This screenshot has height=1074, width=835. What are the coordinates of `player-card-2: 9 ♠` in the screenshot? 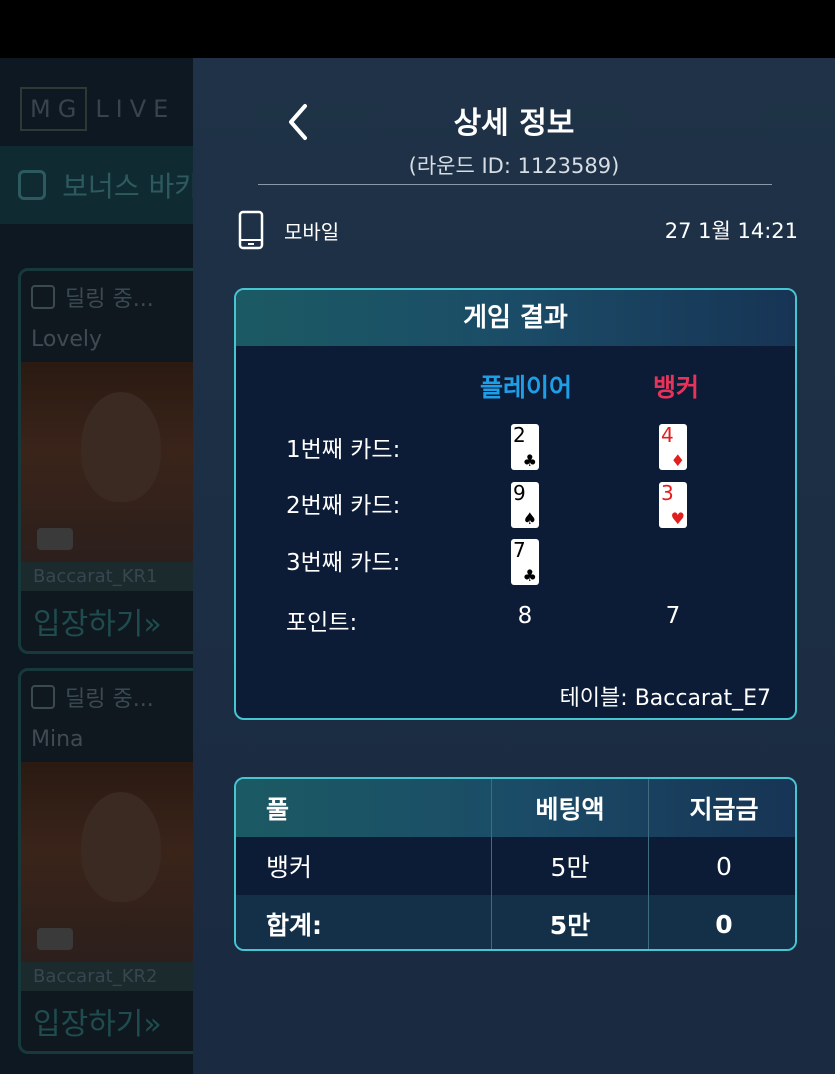 It's located at (525, 505).